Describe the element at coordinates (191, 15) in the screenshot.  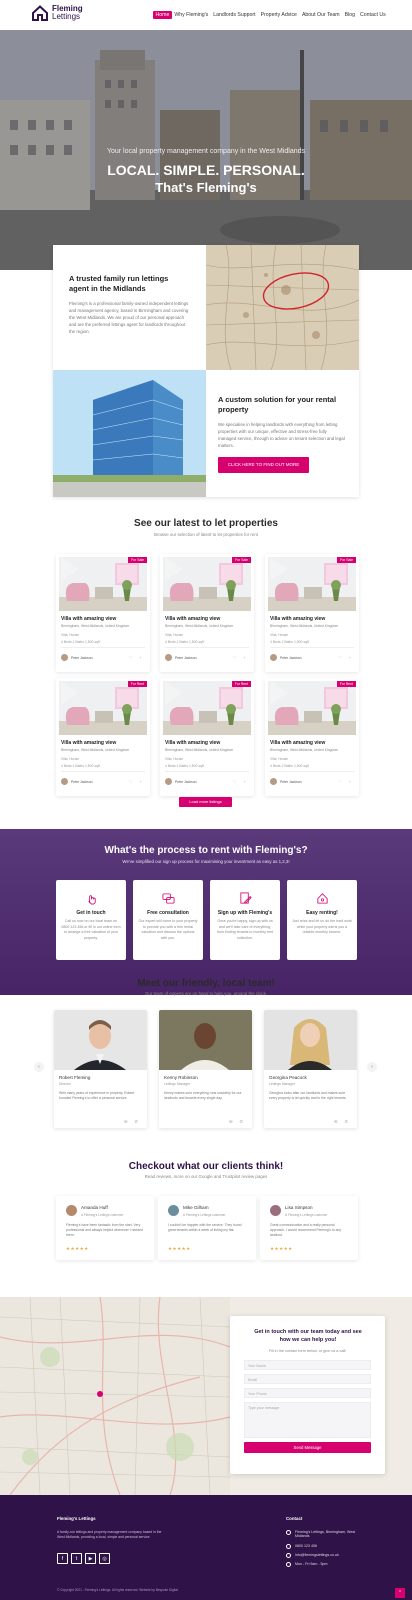
I see `nav-why-flemings: Why Fleming's` at that location.